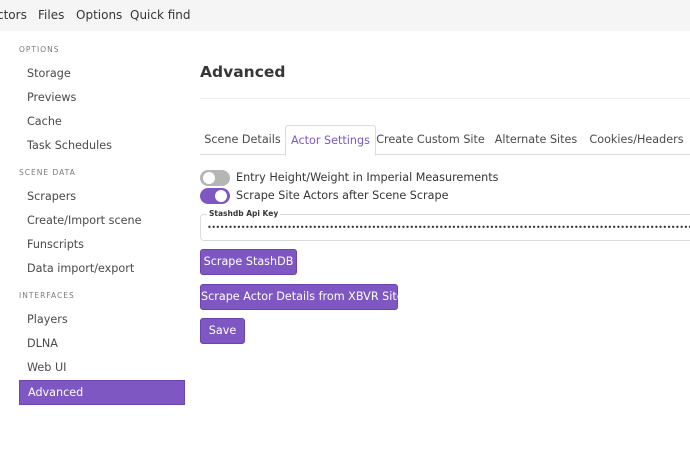 The width and height of the screenshot is (690, 452). What do you see at coordinates (102, 74) in the screenshot?
I see `sidebar-item-storage: Storage` at bounding box center [102, 74].